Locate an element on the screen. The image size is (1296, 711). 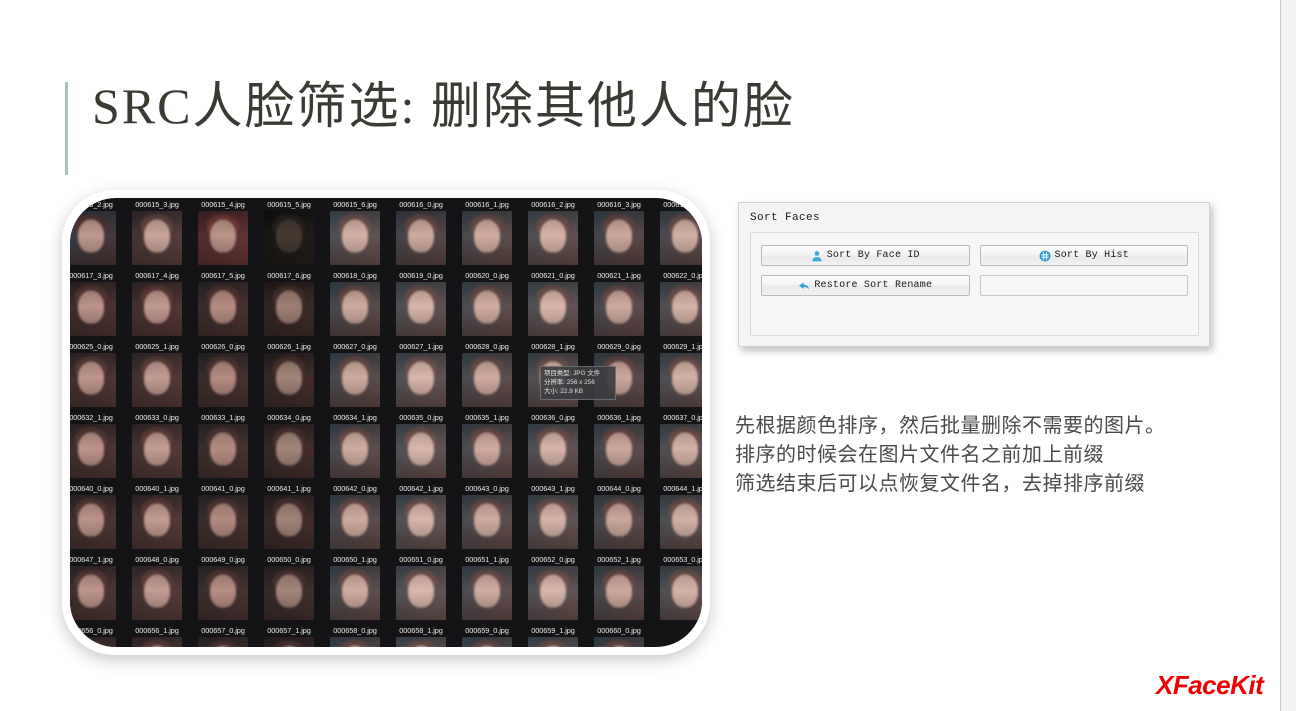
file-grid-cell: 000621_1.jpg is located at coordinates (619, 304).